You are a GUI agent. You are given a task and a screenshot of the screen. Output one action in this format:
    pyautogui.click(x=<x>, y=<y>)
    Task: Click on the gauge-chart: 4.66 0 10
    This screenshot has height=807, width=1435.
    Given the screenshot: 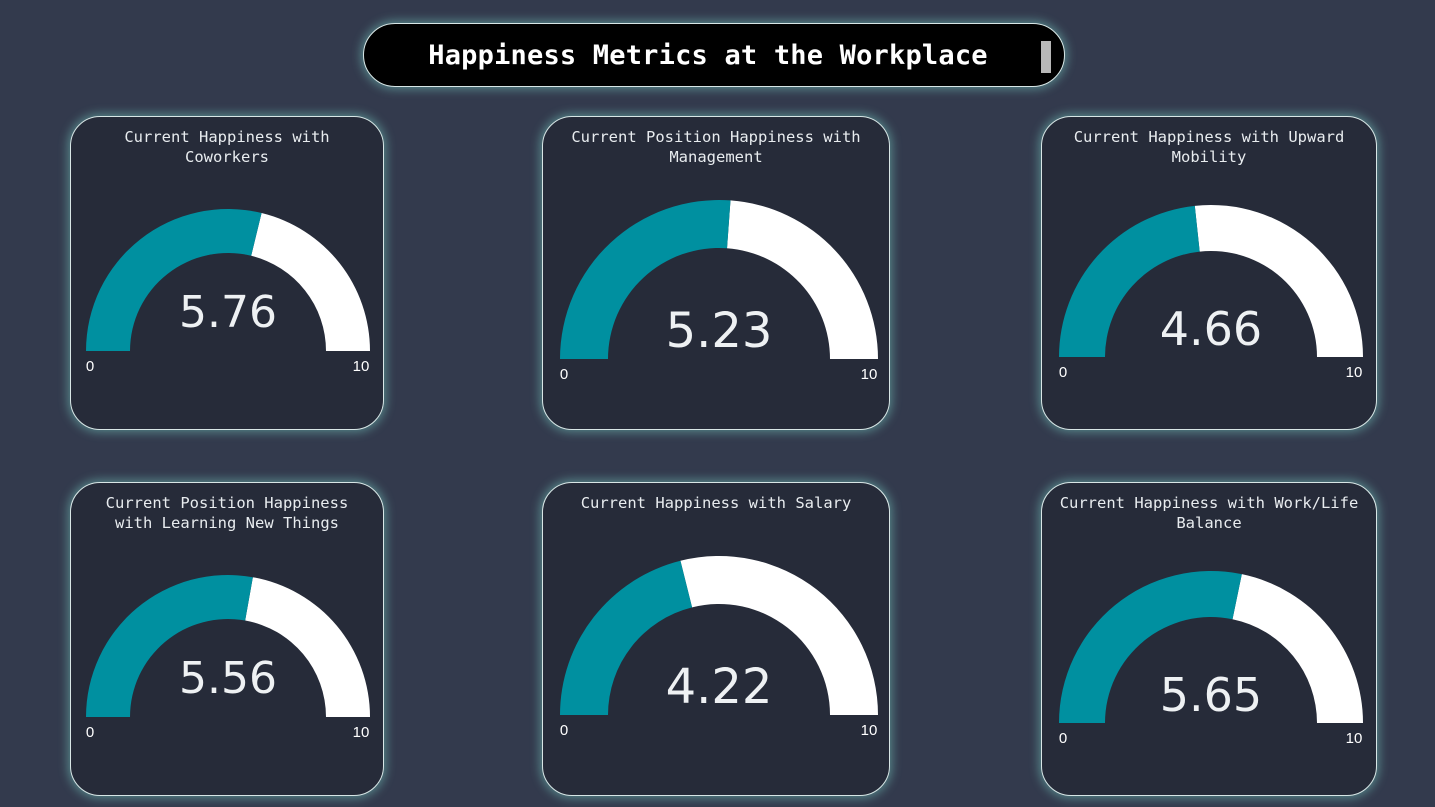 What is the action you would take?
    pyautogui.click(x=1211, y=293)
    